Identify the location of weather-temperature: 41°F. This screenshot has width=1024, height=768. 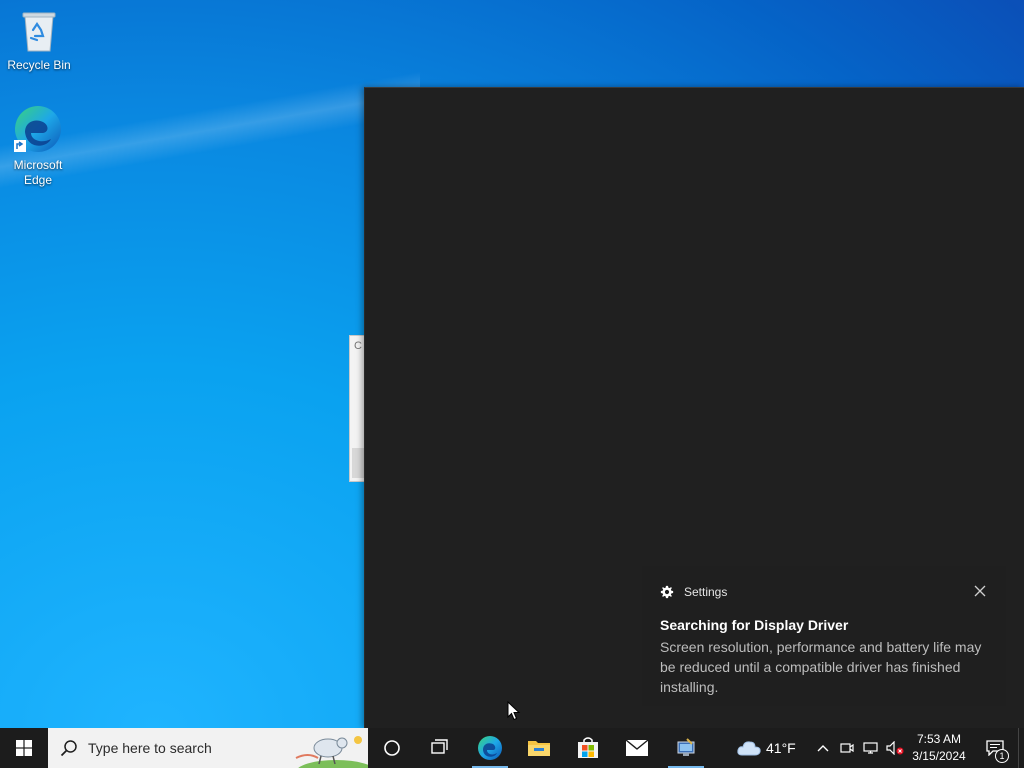
(781, 748).